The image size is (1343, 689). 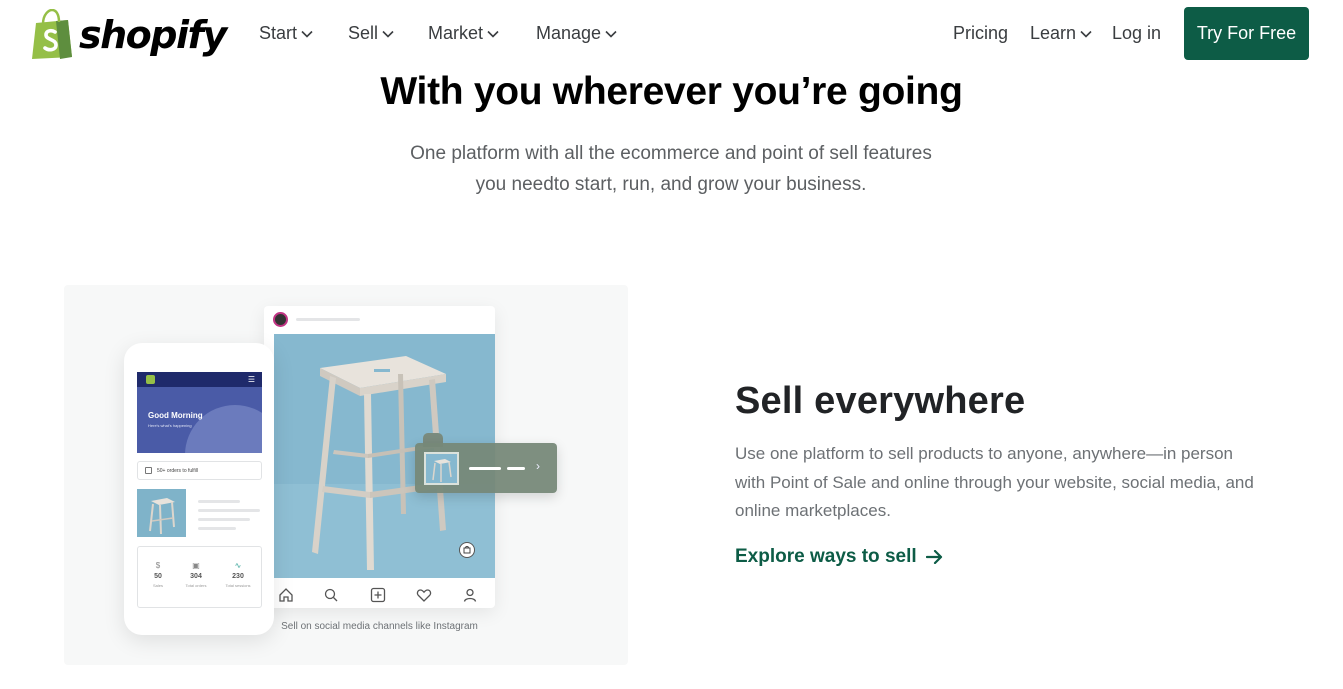 What do you see at coordinates (158, 565) in the screenshot?
I see `dollar-icon: $` at bounding box center [158, 565].